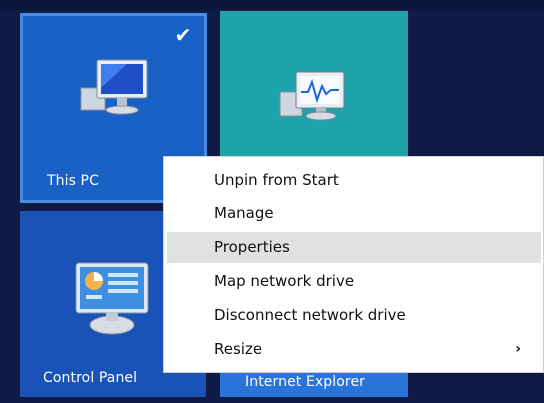 This screenshot has height=403, width=544. What do you see at coordinates (518, 349) in the screenshot?
I see `submenu-arrow-icon: ›` at bounding box center [518, 349].